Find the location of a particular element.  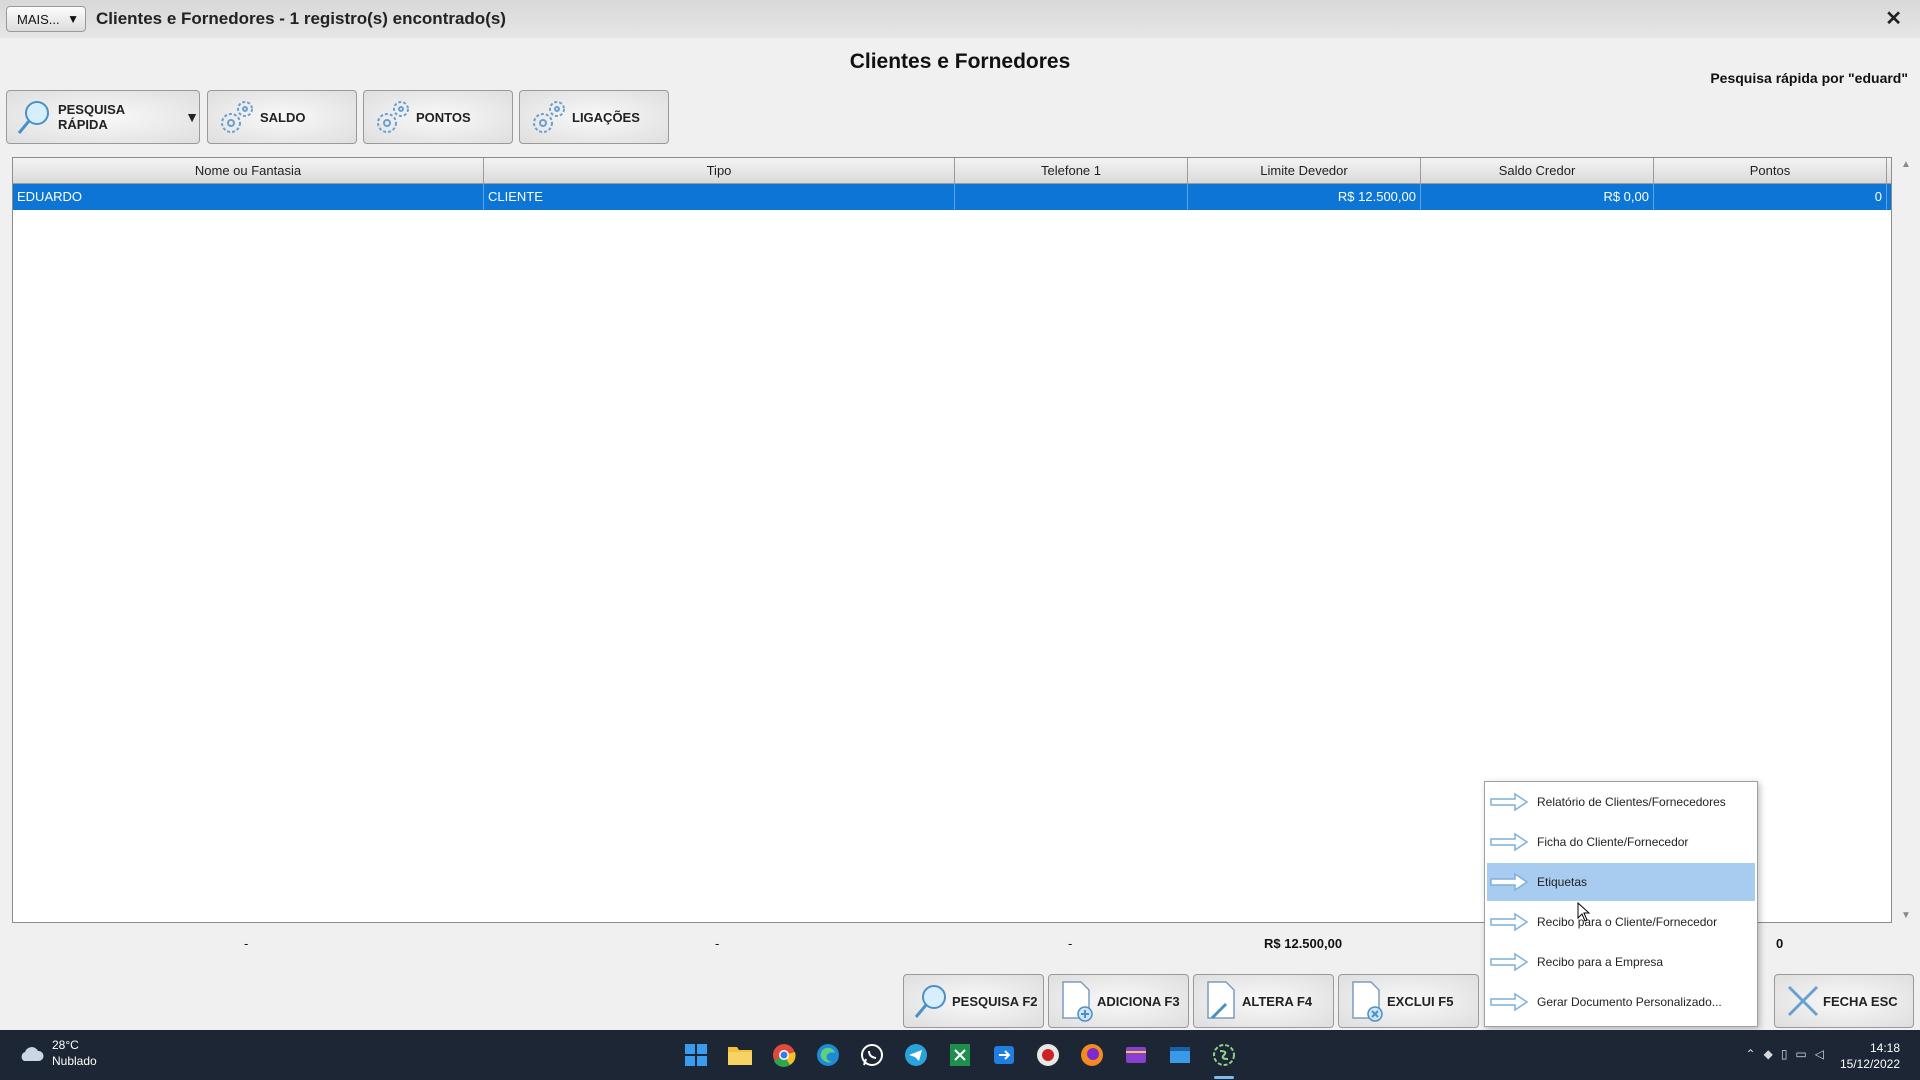

file-explorer-icon is located at coordinates (740, 1055).